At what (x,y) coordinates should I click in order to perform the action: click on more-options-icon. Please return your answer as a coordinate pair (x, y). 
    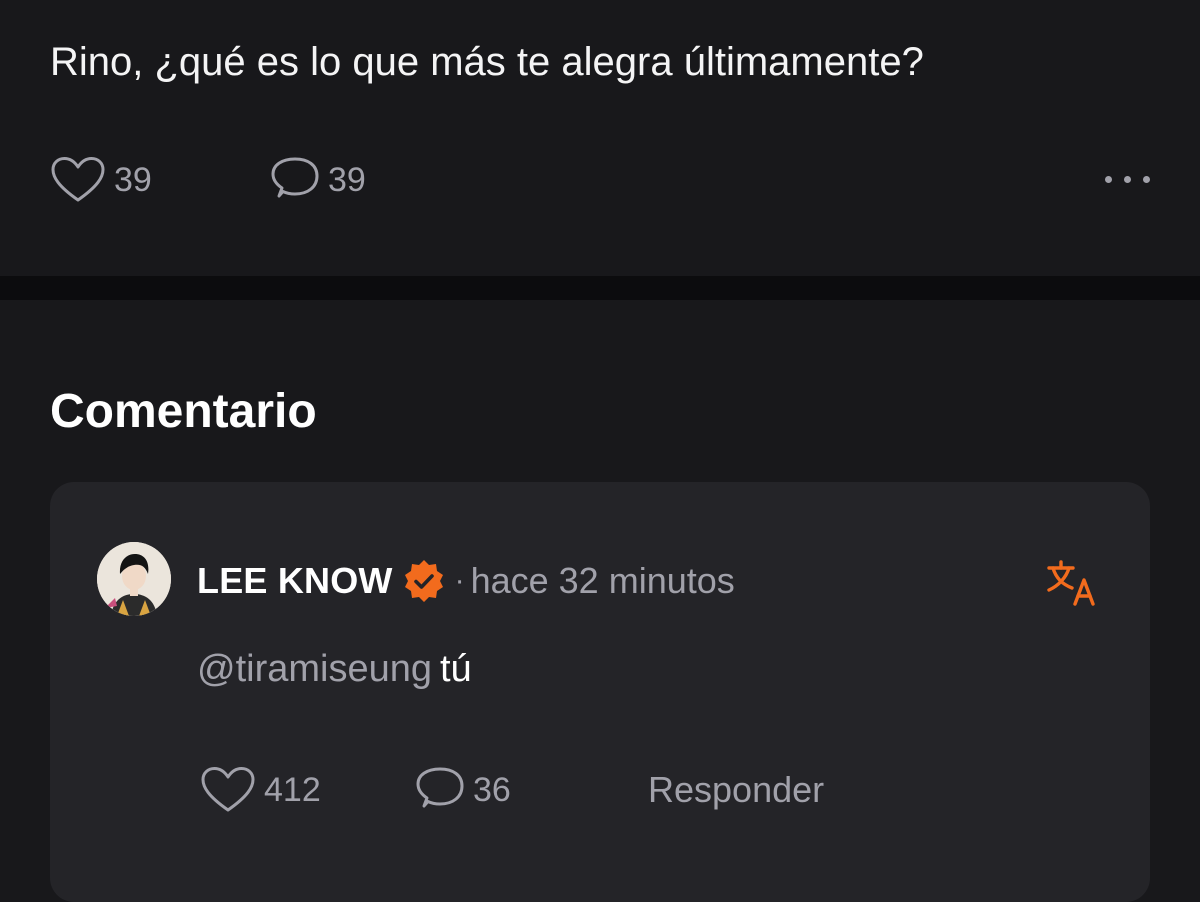
    Looking at the image, I should click on (1127, 179).